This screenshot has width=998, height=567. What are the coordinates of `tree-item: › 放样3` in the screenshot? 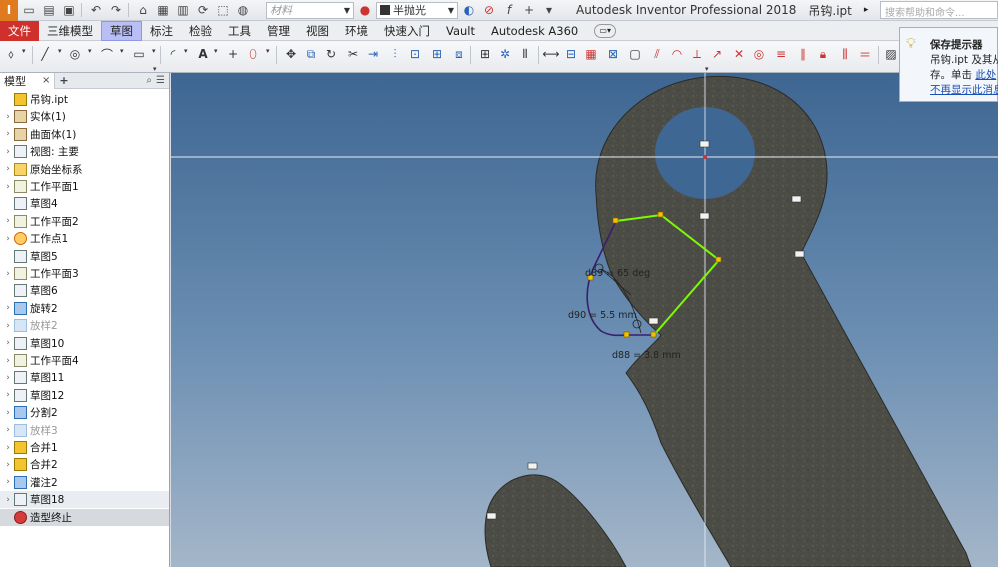 It's located at (84, 430).